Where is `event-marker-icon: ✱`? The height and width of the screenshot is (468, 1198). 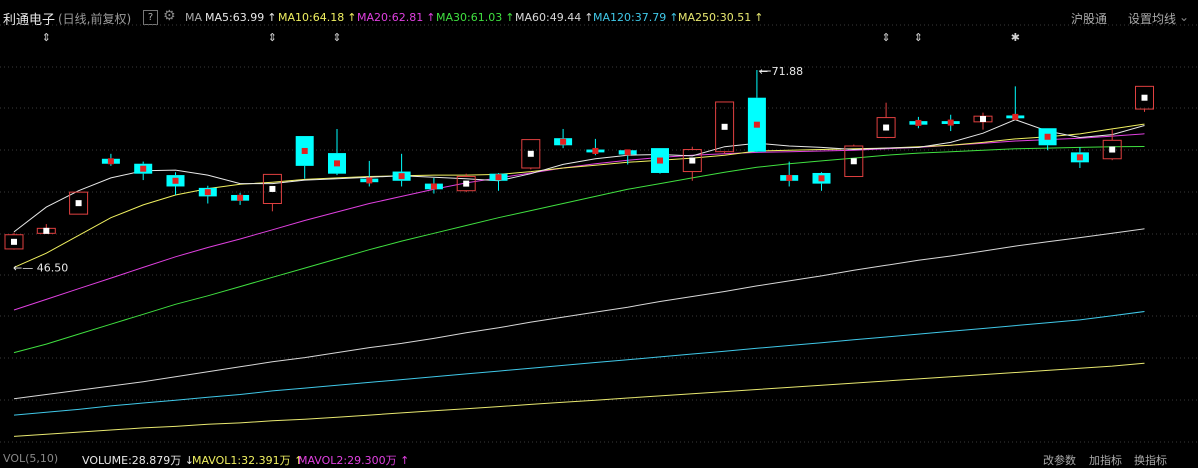
event-marker-icon: ✱ is located at coordinates (1015, 37).